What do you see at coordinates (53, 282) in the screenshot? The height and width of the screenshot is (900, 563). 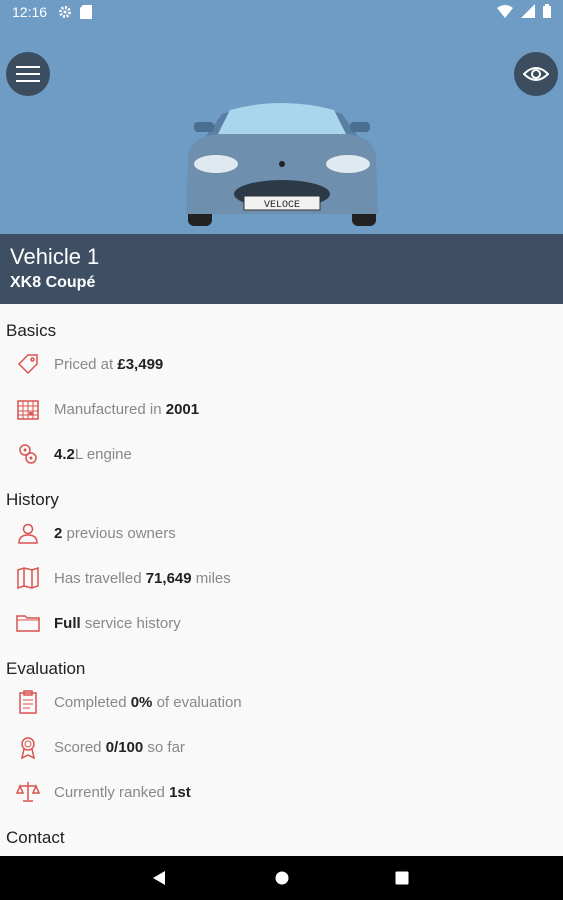 I see `vehicle-model: XK8 Coupé` at bounding box center [53, 282].